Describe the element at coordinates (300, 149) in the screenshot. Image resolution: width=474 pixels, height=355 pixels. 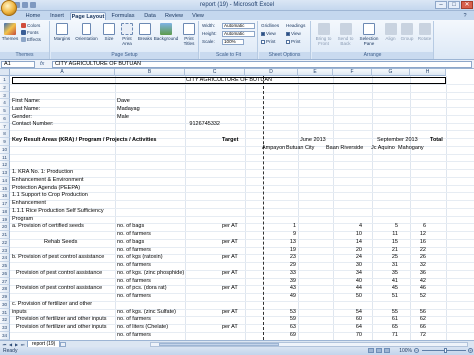
I see `butuan-city-header: Butuan City` at that location.